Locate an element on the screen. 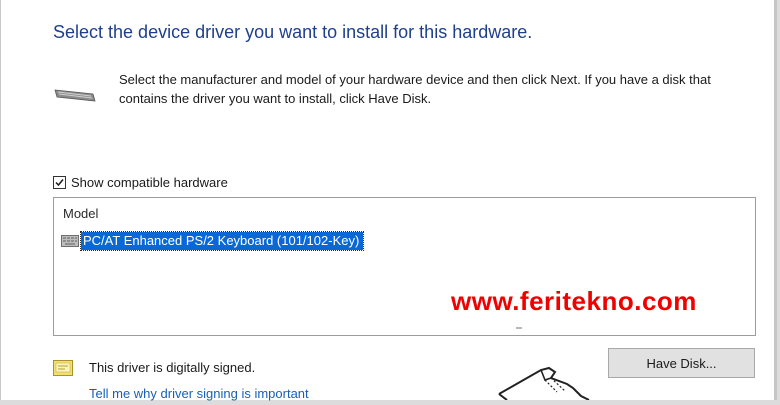 The width and height of the screenshot is (780, 405). keyboard-icon is located at coordinates (70, 241).